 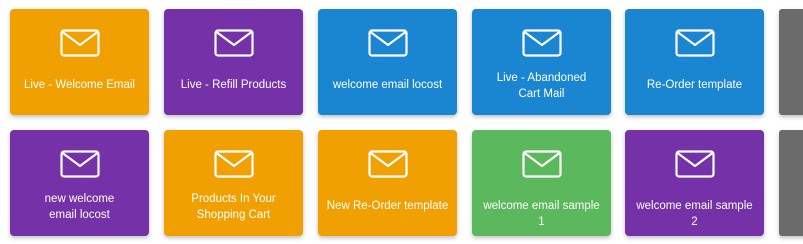 What do you see at coordinates (541, 214) in the screenshot?
I see `template-label: welcome email sample 1` at bounding box center [541, 214].